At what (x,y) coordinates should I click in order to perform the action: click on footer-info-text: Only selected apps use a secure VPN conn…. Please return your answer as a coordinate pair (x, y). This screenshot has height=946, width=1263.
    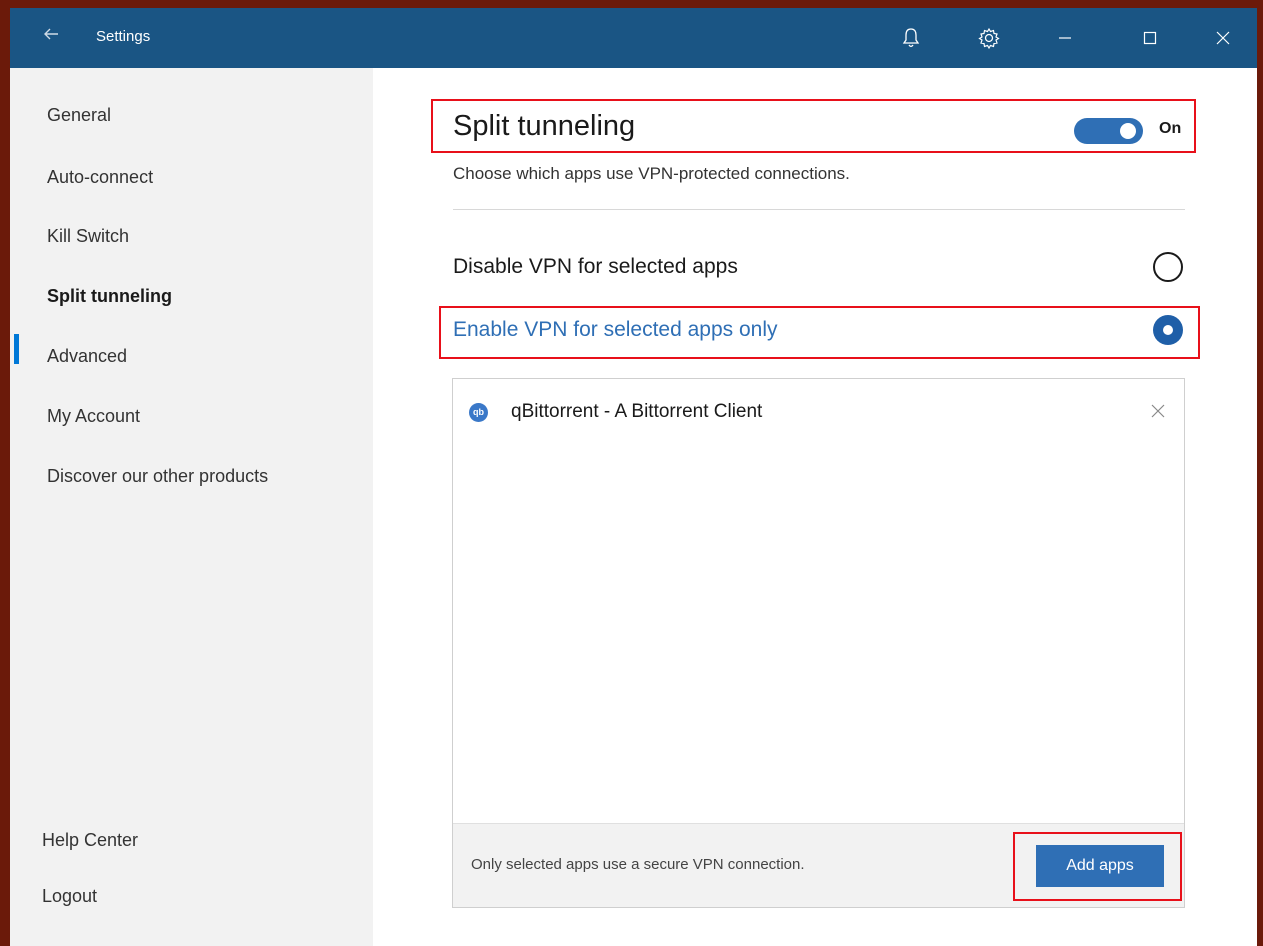
    Looking at the image, I should click on (638, 864).